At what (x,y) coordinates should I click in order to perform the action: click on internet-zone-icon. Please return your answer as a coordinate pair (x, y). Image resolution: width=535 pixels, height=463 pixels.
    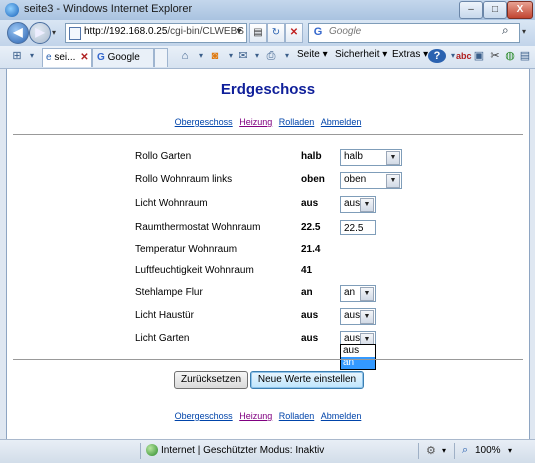
    Looking at the image, I should click on (152, 450).